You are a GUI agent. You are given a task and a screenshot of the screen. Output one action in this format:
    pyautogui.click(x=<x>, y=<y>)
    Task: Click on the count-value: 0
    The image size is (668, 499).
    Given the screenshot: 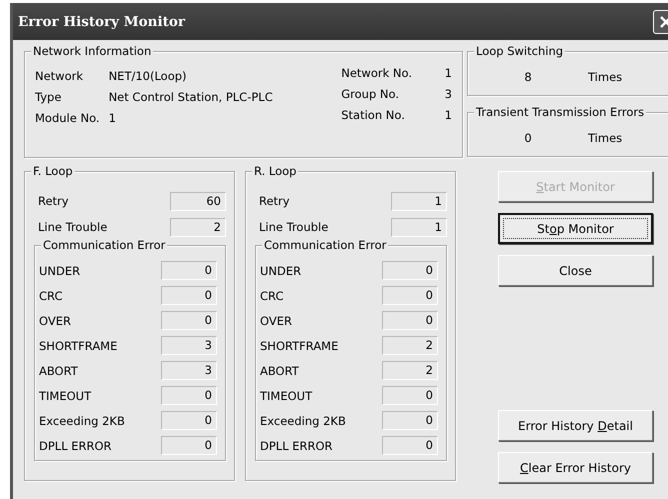 What is the action you would take?
    pyautogui.click(x=528, y=137)
    